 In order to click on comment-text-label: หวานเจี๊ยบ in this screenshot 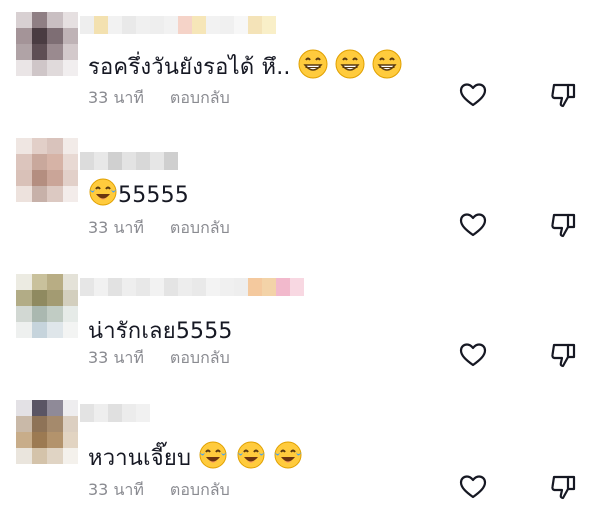, I will do `click(140, 458)`.